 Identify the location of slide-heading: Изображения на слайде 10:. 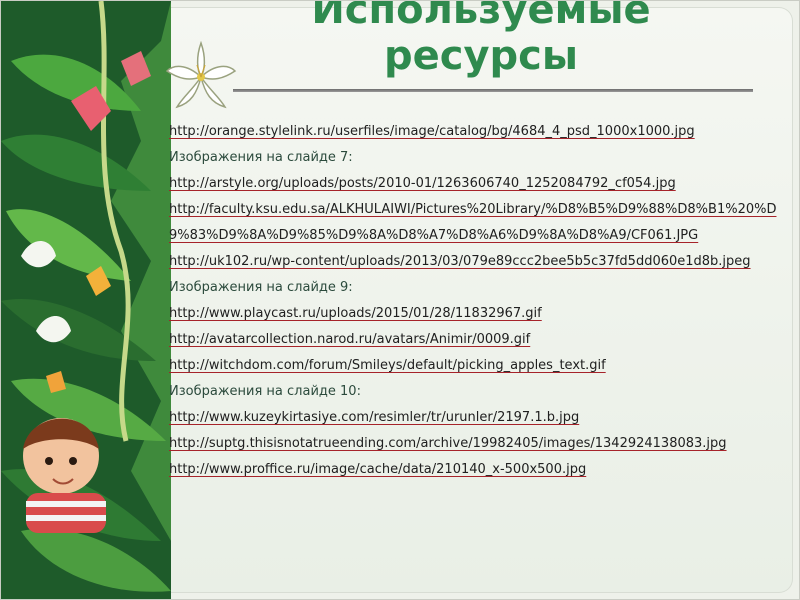
(265, 391).